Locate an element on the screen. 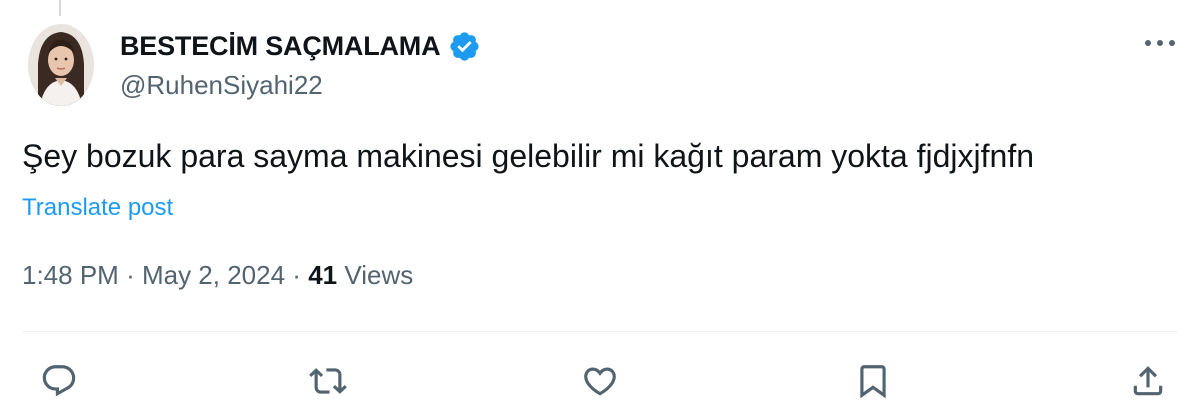 The height and width of the screenshot is (417, 1200). bookmark-button is located at coordinates (873, 381).